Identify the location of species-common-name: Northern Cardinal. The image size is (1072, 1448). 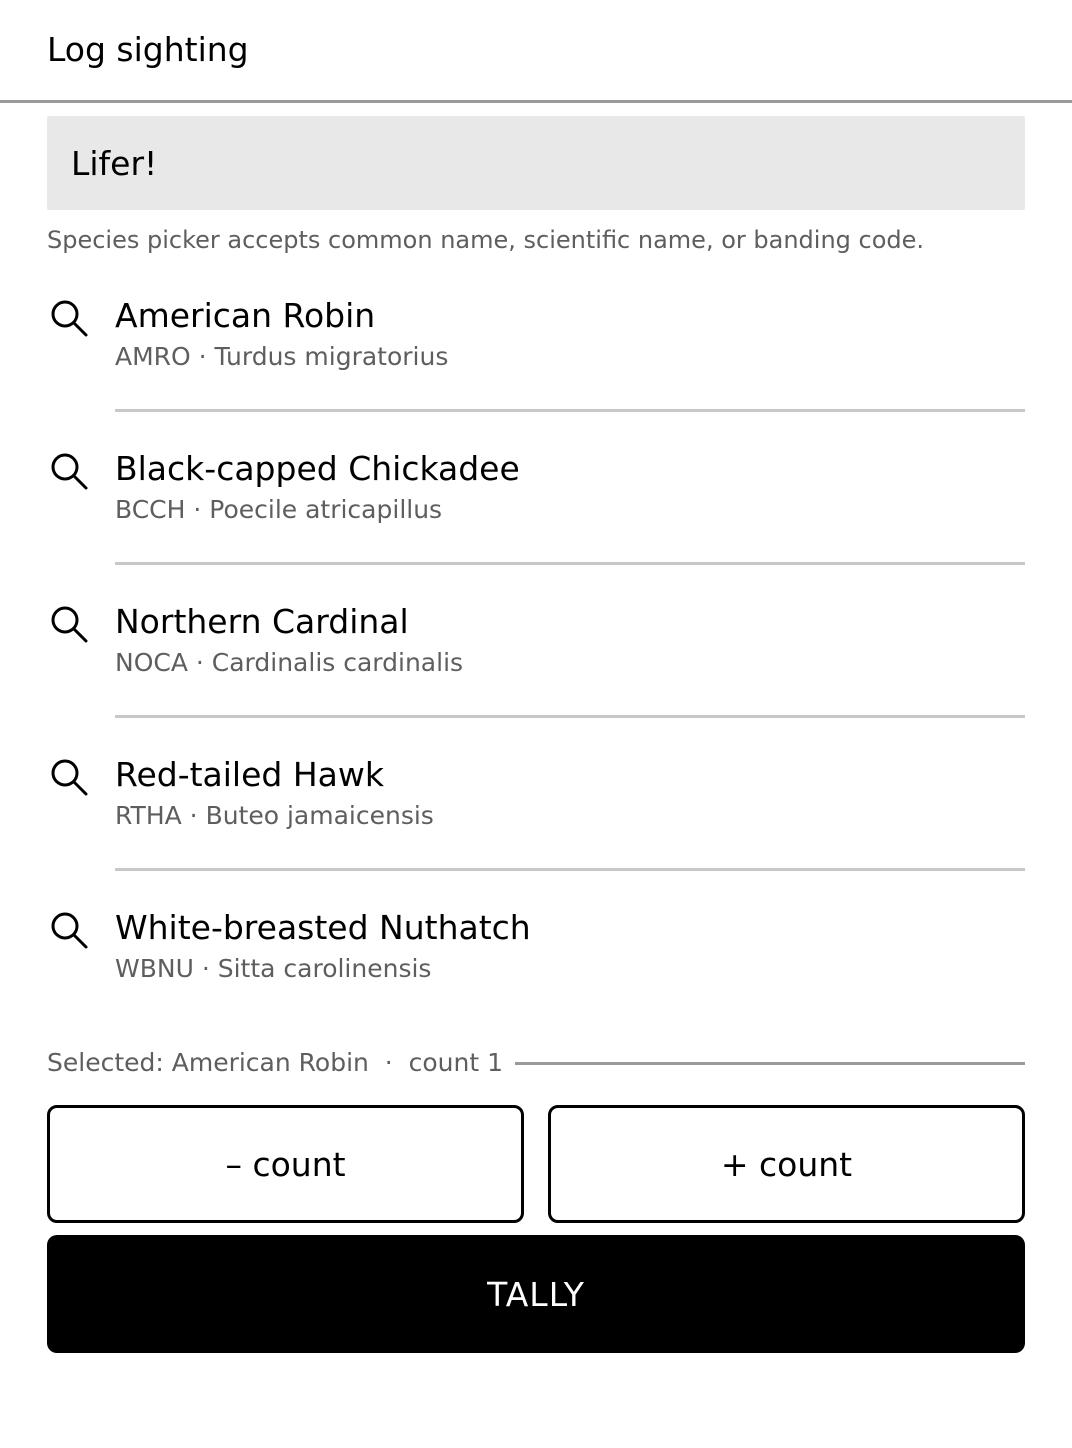
(262, 621).